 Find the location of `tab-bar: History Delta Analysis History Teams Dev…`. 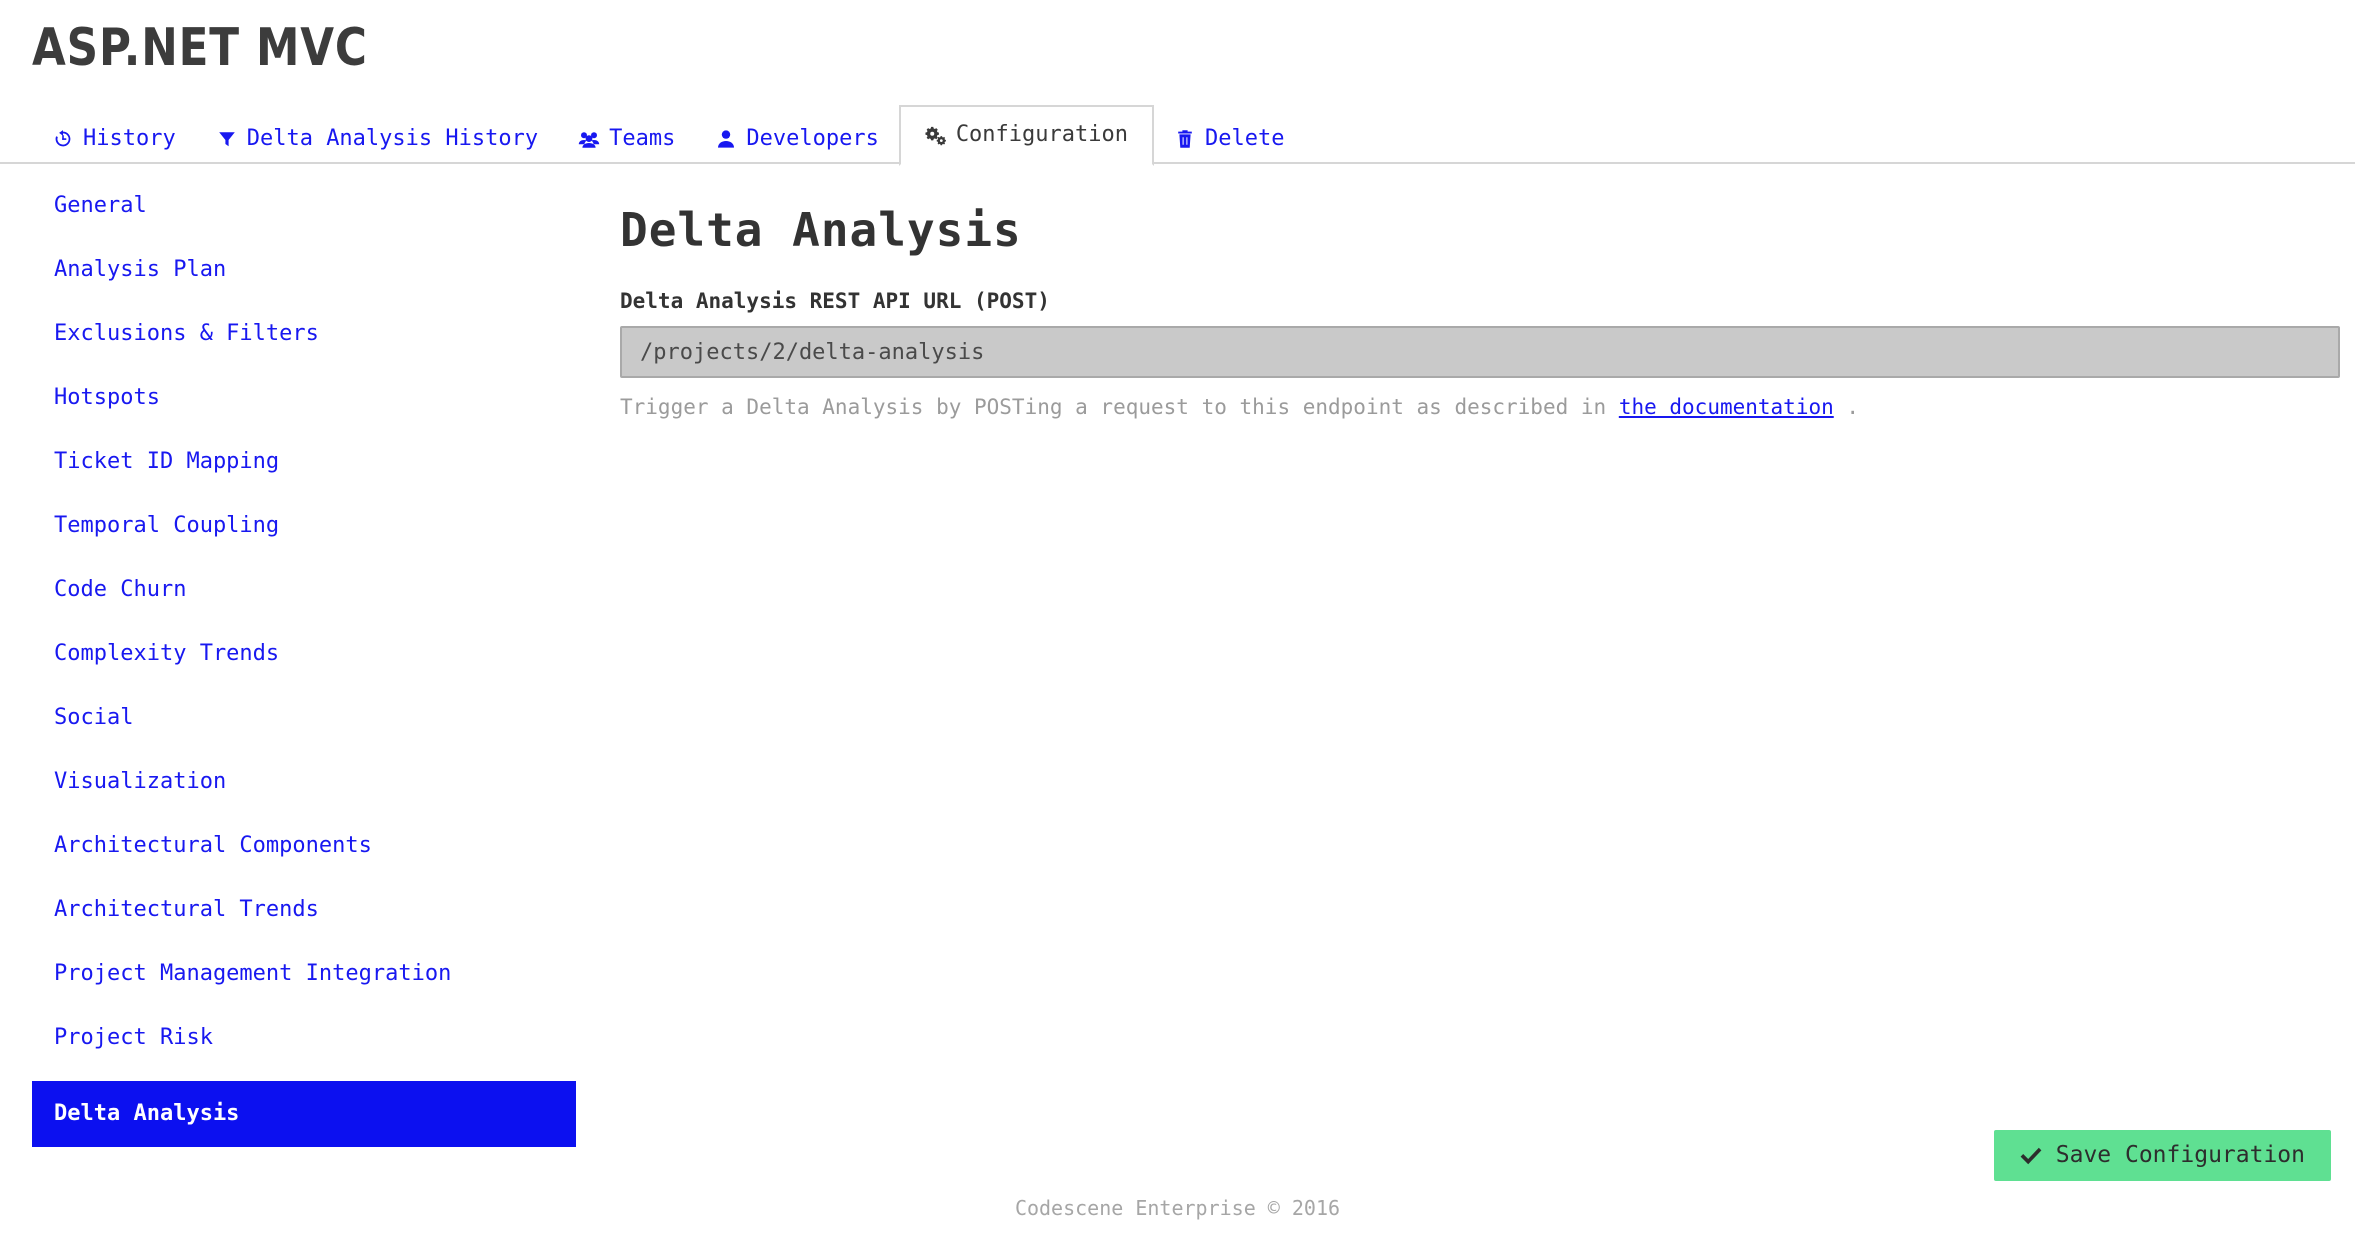

tab-bar: History Delta Analysis History Teams Dev… is located at coordinates (1177, 135).